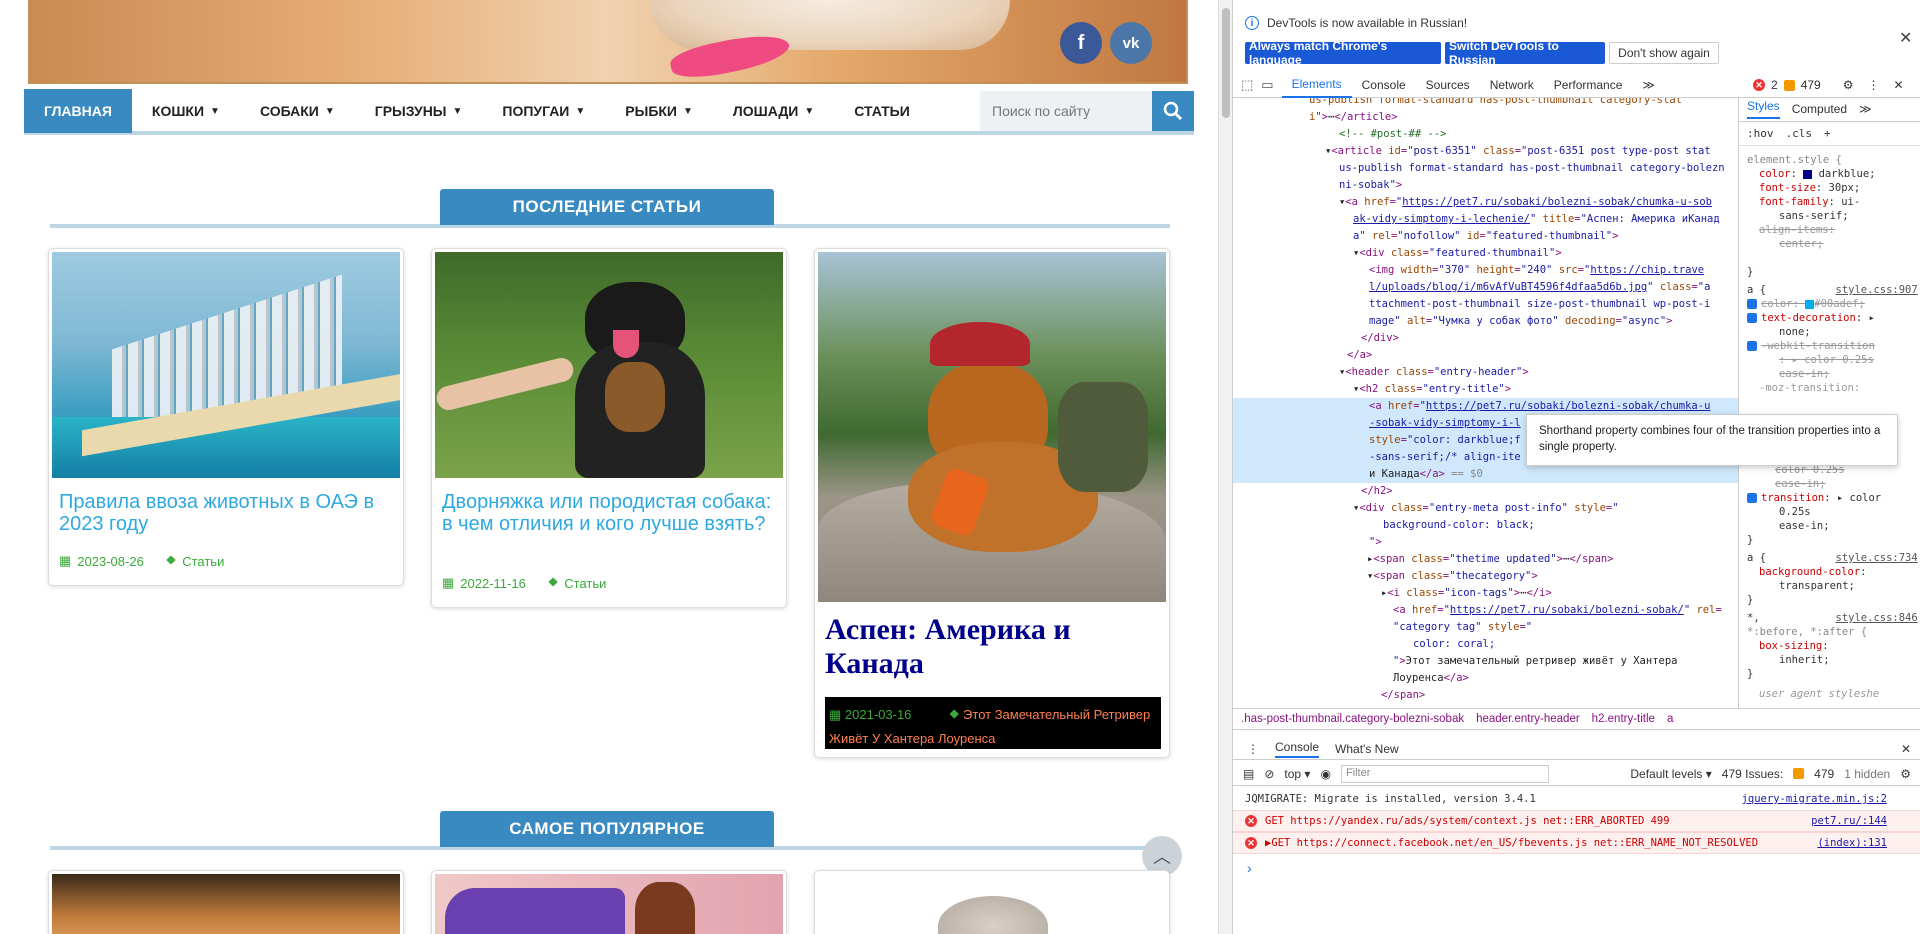 Image resolution: width=1920 pixels, height=934 pixels. What do you see at coordinates (1797, 231) in the screenshot?
I see `style-decl: align-items:` at bounding box center [1797, 231].